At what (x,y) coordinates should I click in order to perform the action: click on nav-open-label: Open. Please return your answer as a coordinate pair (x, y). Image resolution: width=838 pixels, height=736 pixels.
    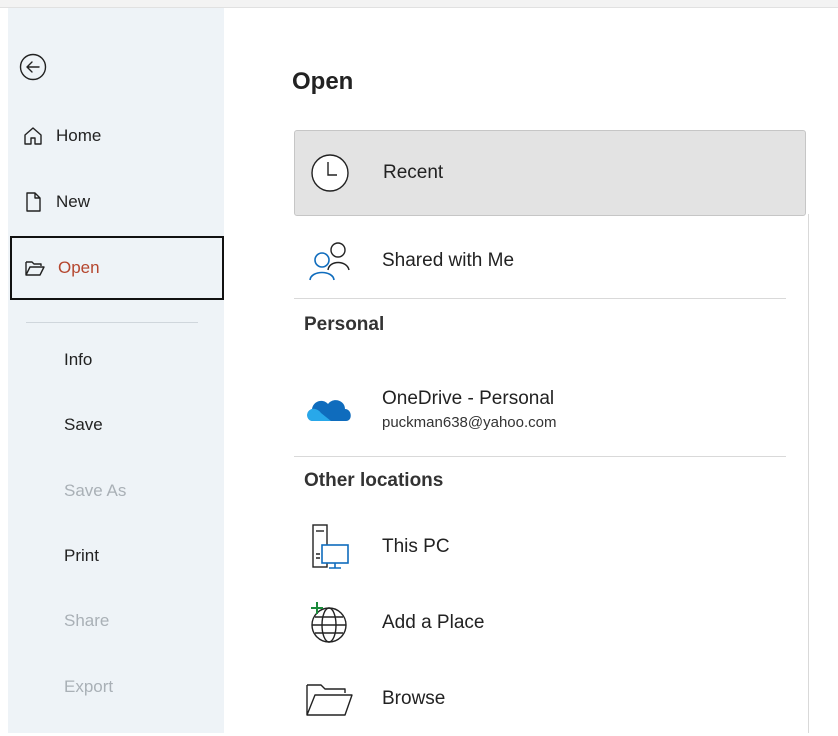
    Looking at the image, I should click on (79, 267).